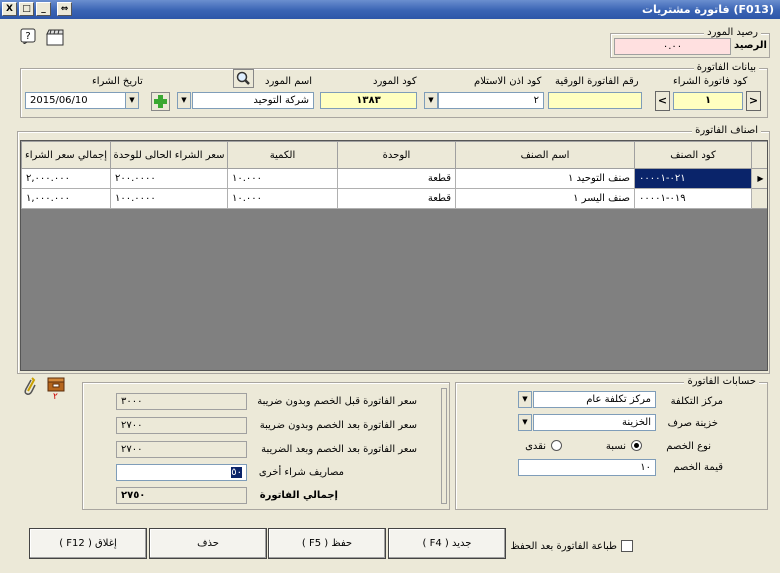 This screenshot has width=780, height=573. Describe the element at coordinates (301, 472) in the screenshot. I see `other-expenses-label: مصاريف شراء أخرى` at that location.